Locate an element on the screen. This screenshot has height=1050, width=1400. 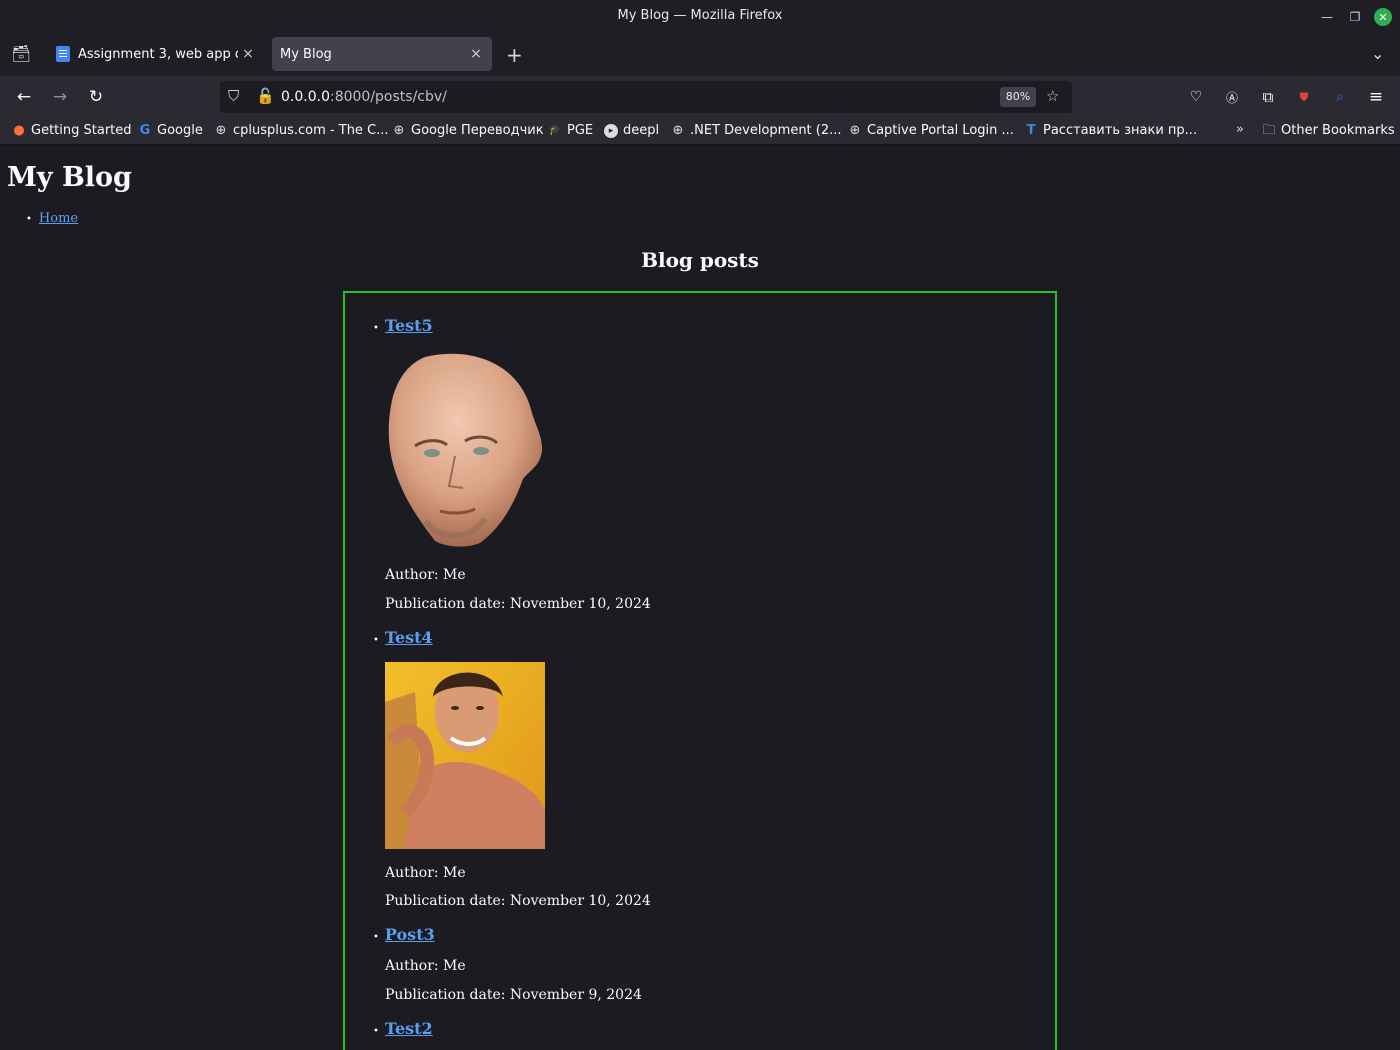
shield-icon: ⛉ is located at coordinates (233, 96).